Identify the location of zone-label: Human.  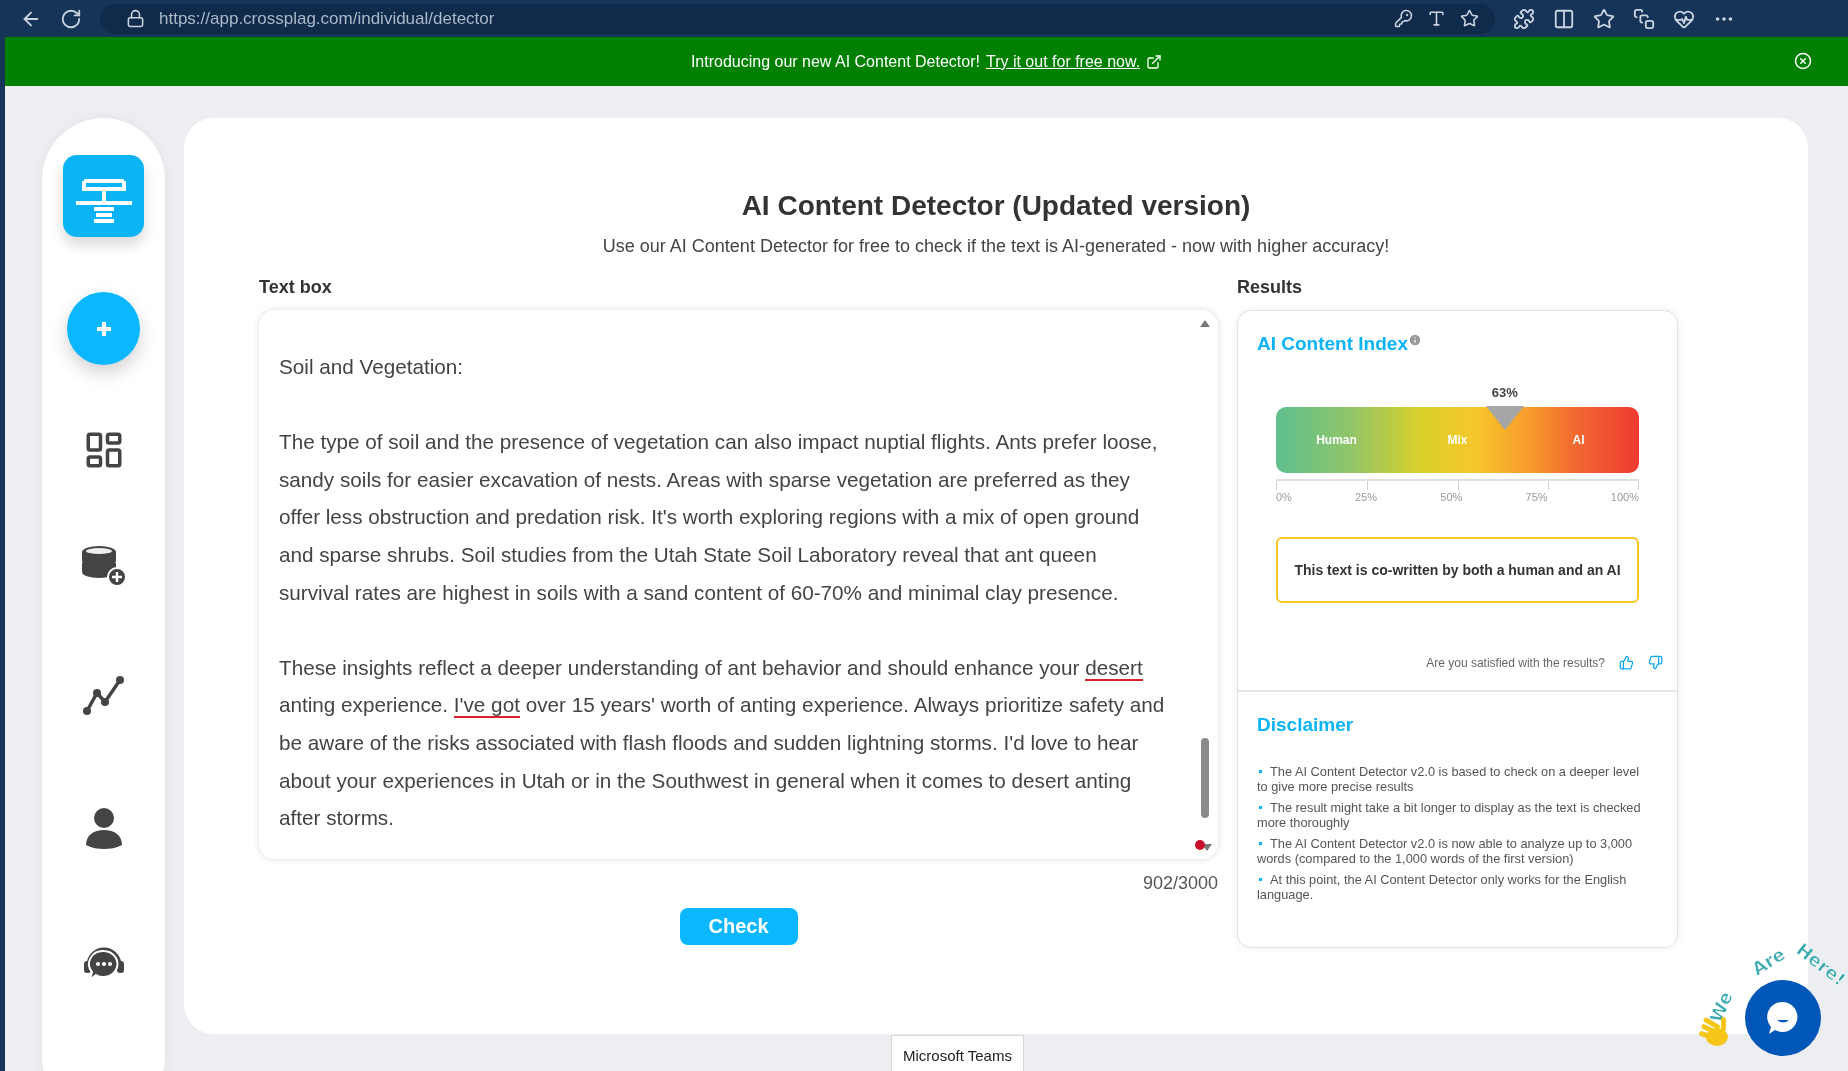
(1336, 440).